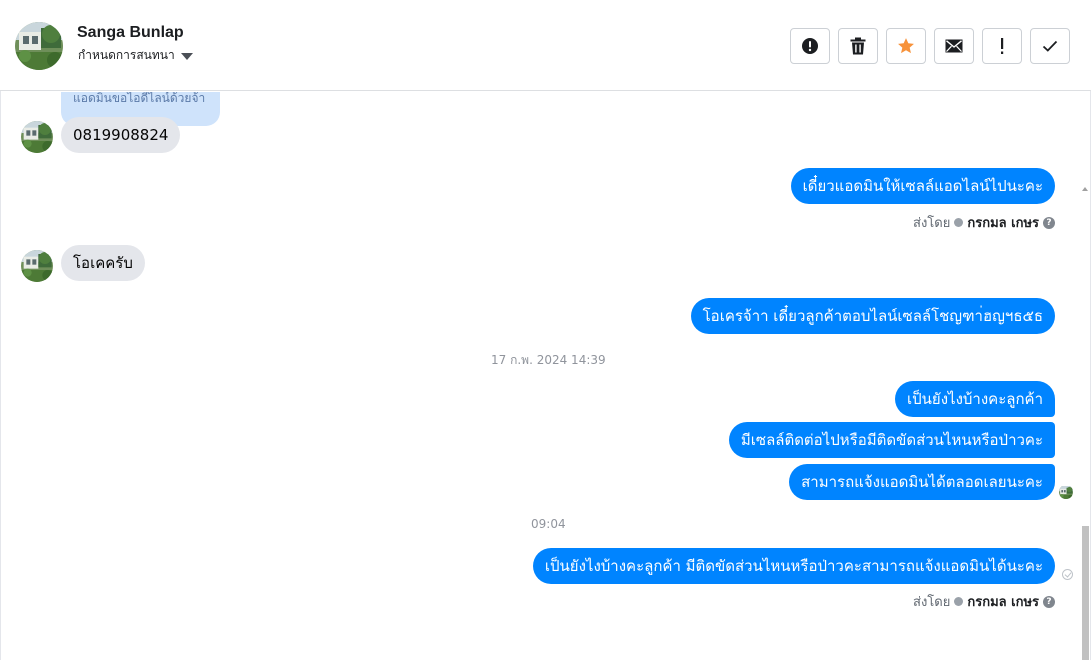  I want to click on mark-done-button, so click(1050, 46).